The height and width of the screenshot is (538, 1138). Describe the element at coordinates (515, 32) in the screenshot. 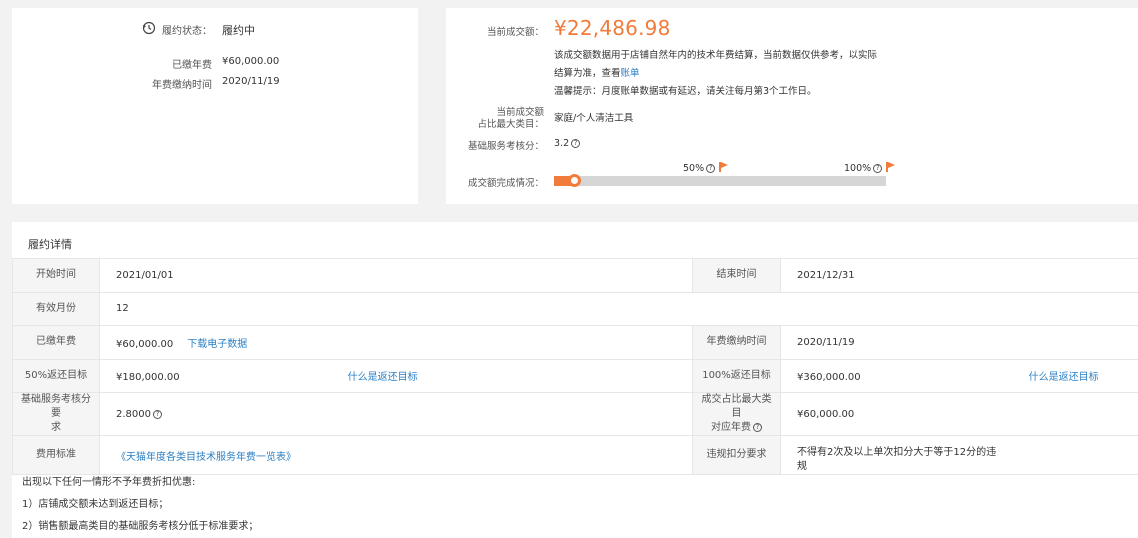

I see `amount-label: 当前成交额：` at that location.